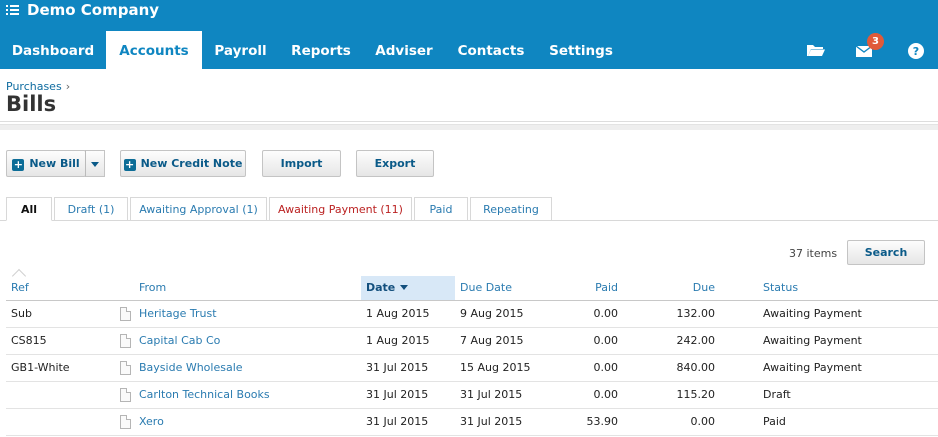  I want to click on nav-payroll: Payroll, so click(240, 50).